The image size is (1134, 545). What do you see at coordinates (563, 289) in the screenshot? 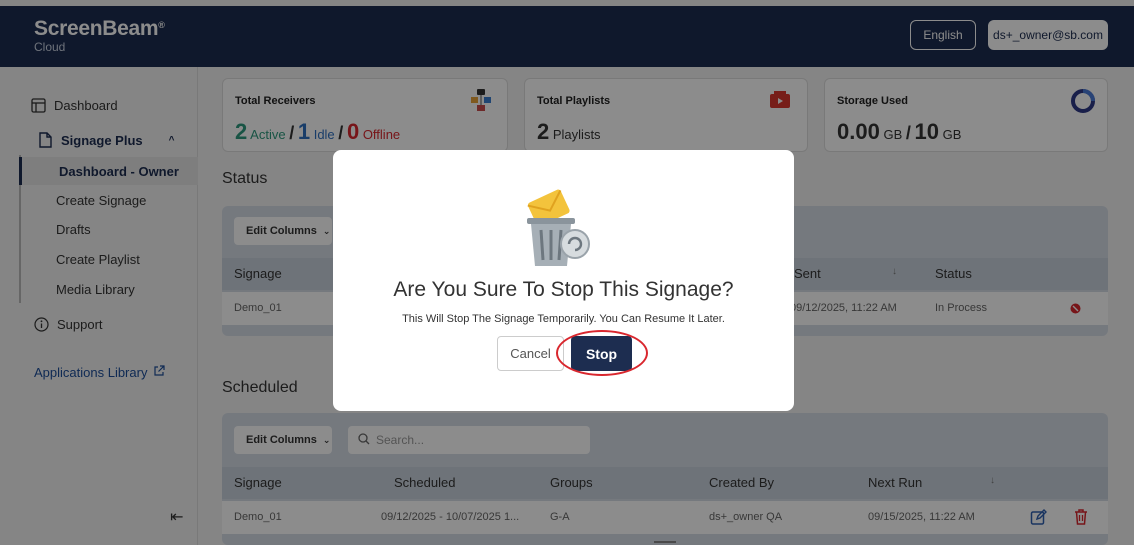
I see `dialog-title: Are You Sure To Stop This Signage?` at bounding box center [563, 289].